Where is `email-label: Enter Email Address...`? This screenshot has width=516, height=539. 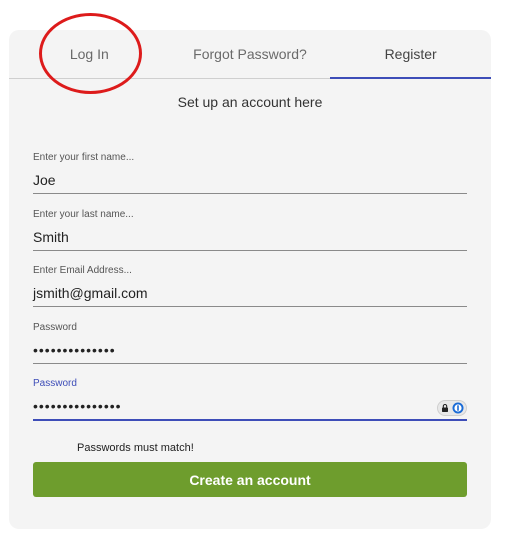
email-label: Enter Email Address... is located at coordinates (82, 270).